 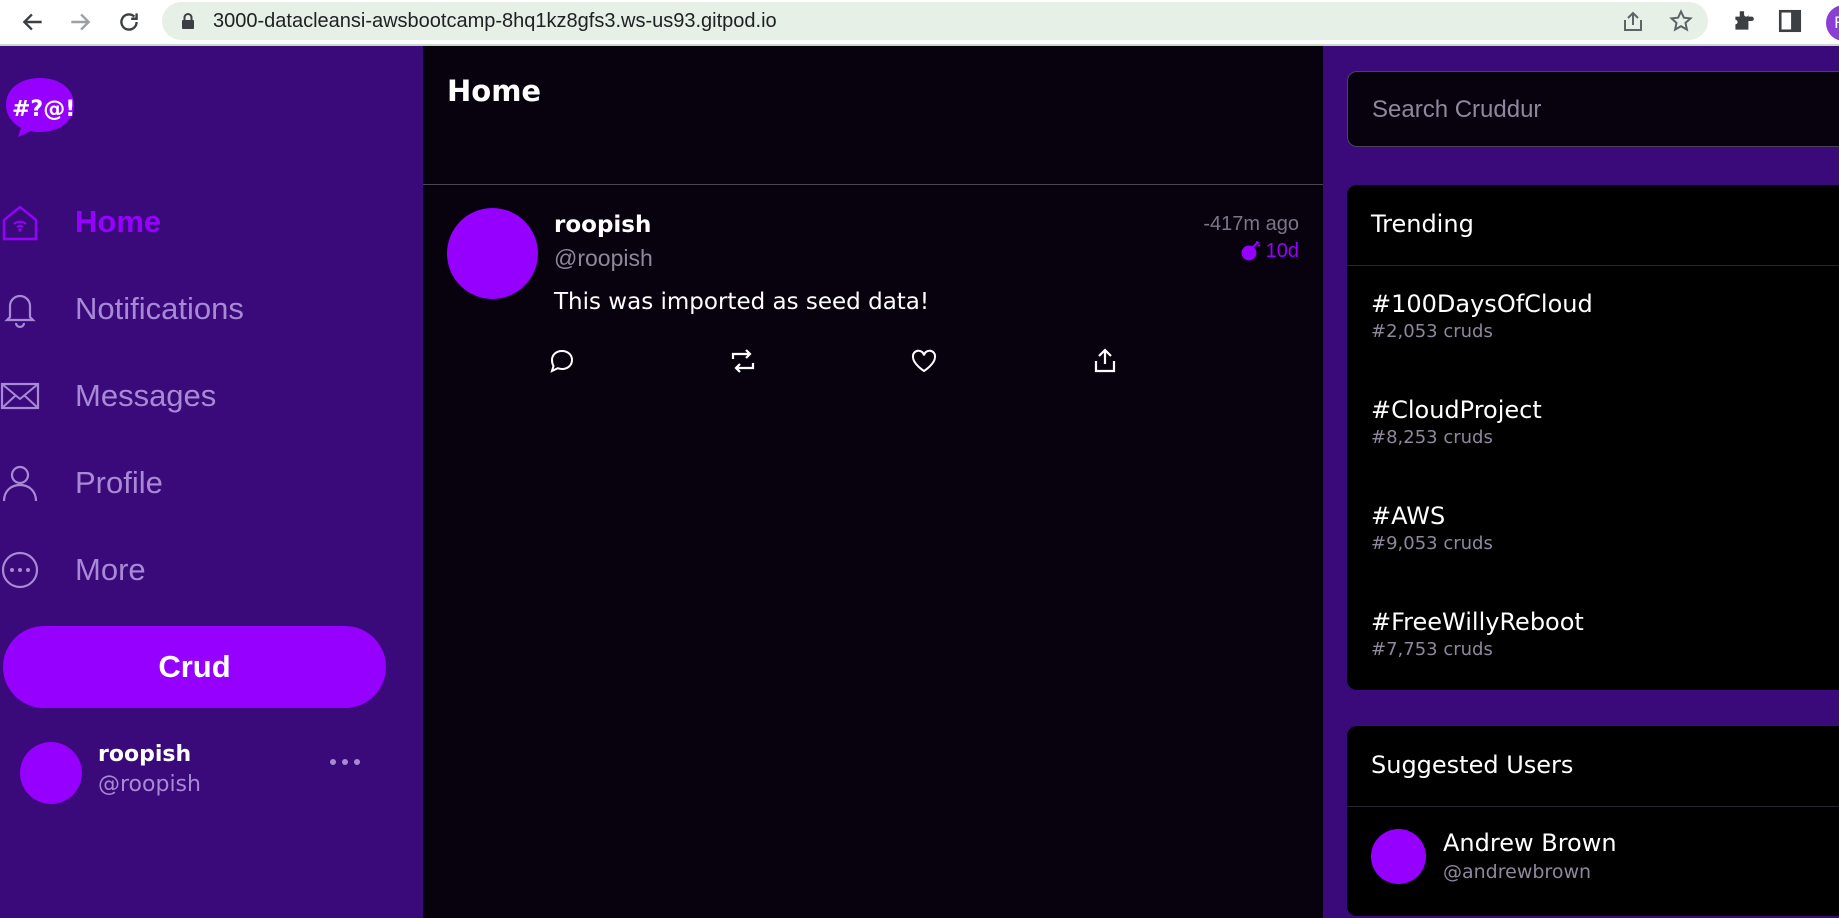 What do you see at coordinates (742, 302) in the screenshot?
I see `post-message: This was imported as seed data!` at bounding box center [742, 302].